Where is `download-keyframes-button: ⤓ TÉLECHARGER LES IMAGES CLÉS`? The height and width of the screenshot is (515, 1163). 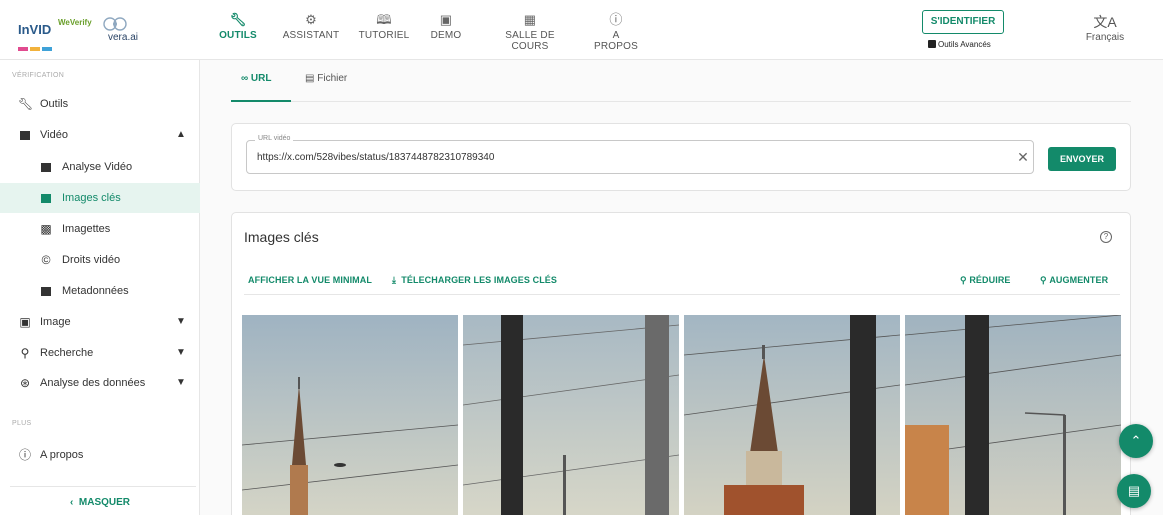 download-keyframes-button: ⤓ TÉLECHARGER LES IMAGES CLÉS is located at coordinates (474, 280).